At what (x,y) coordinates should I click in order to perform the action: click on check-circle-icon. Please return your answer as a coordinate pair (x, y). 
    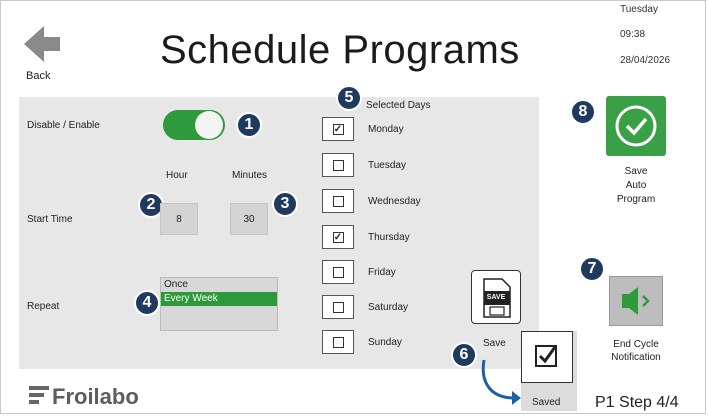
    Looking at the image, I should click on (636, 126).